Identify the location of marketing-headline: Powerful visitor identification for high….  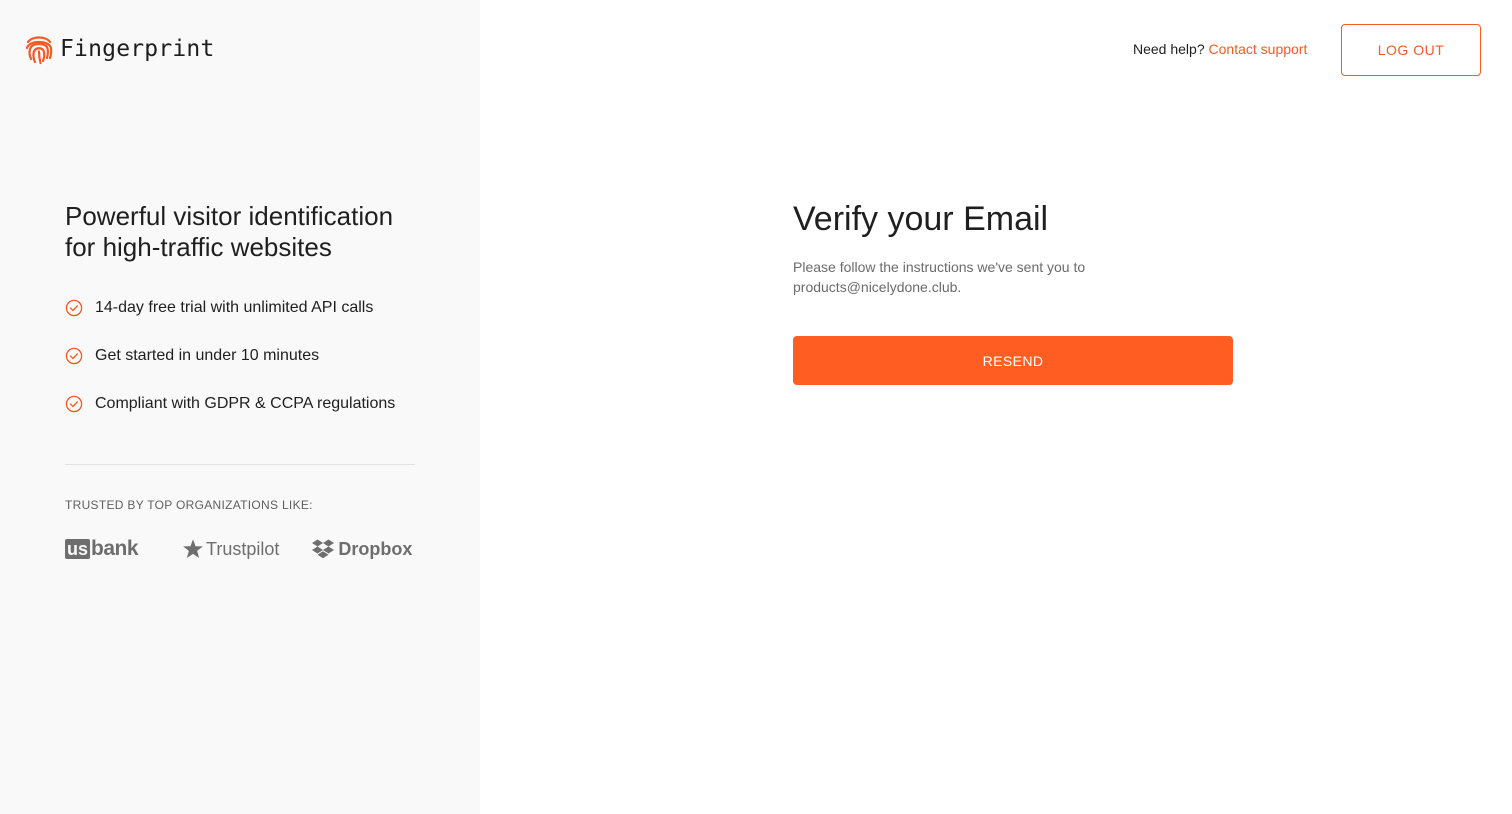
(229, 231).